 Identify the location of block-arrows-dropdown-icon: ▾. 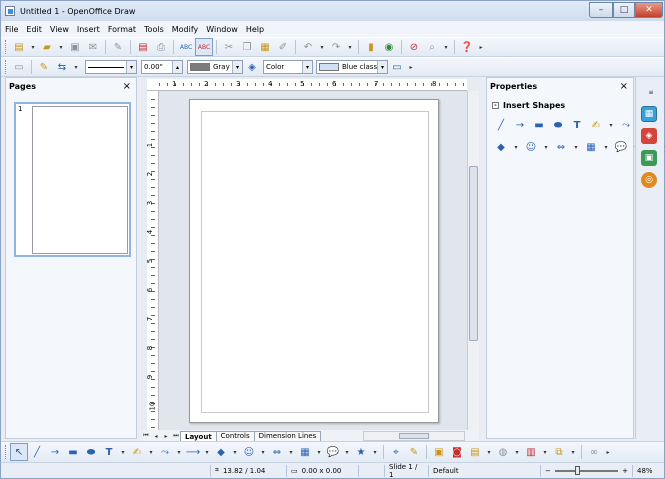
(291, 452).